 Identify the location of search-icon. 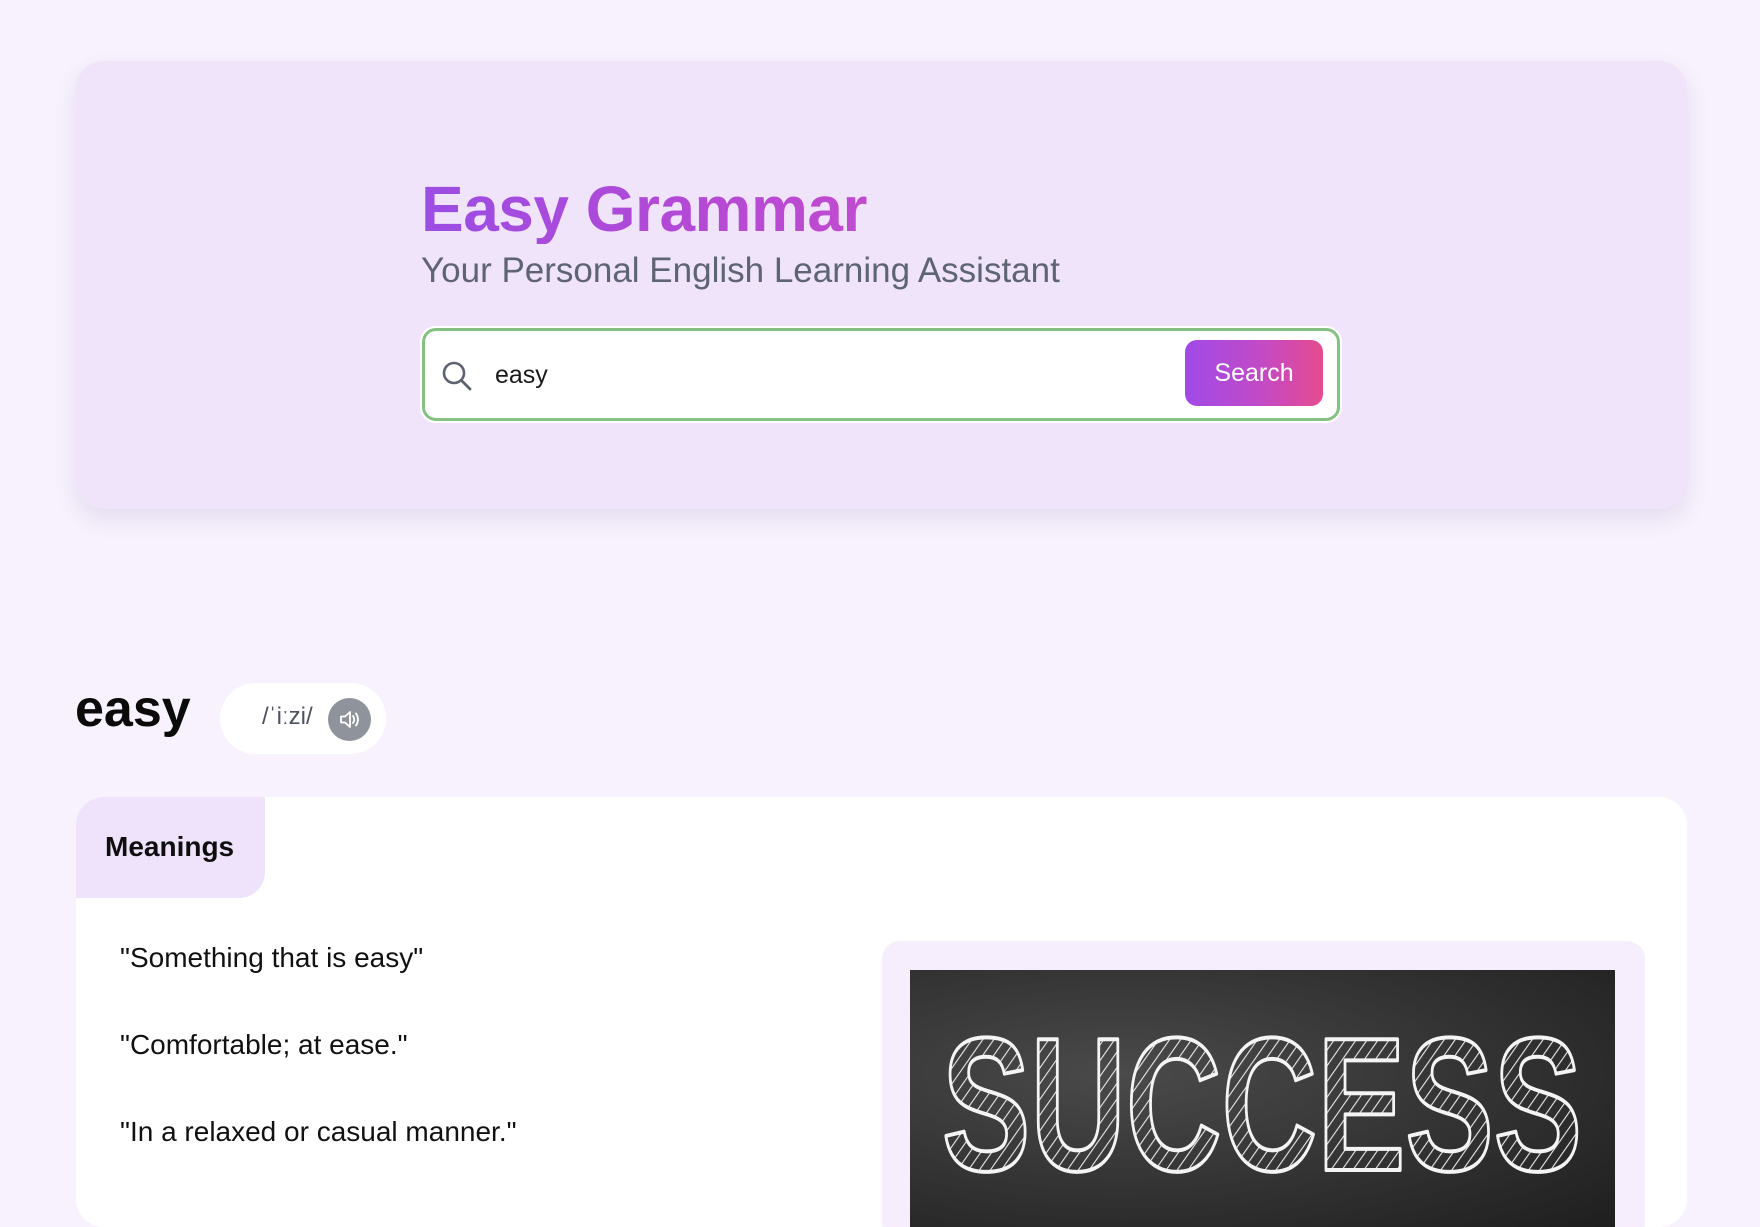
(457, 376).